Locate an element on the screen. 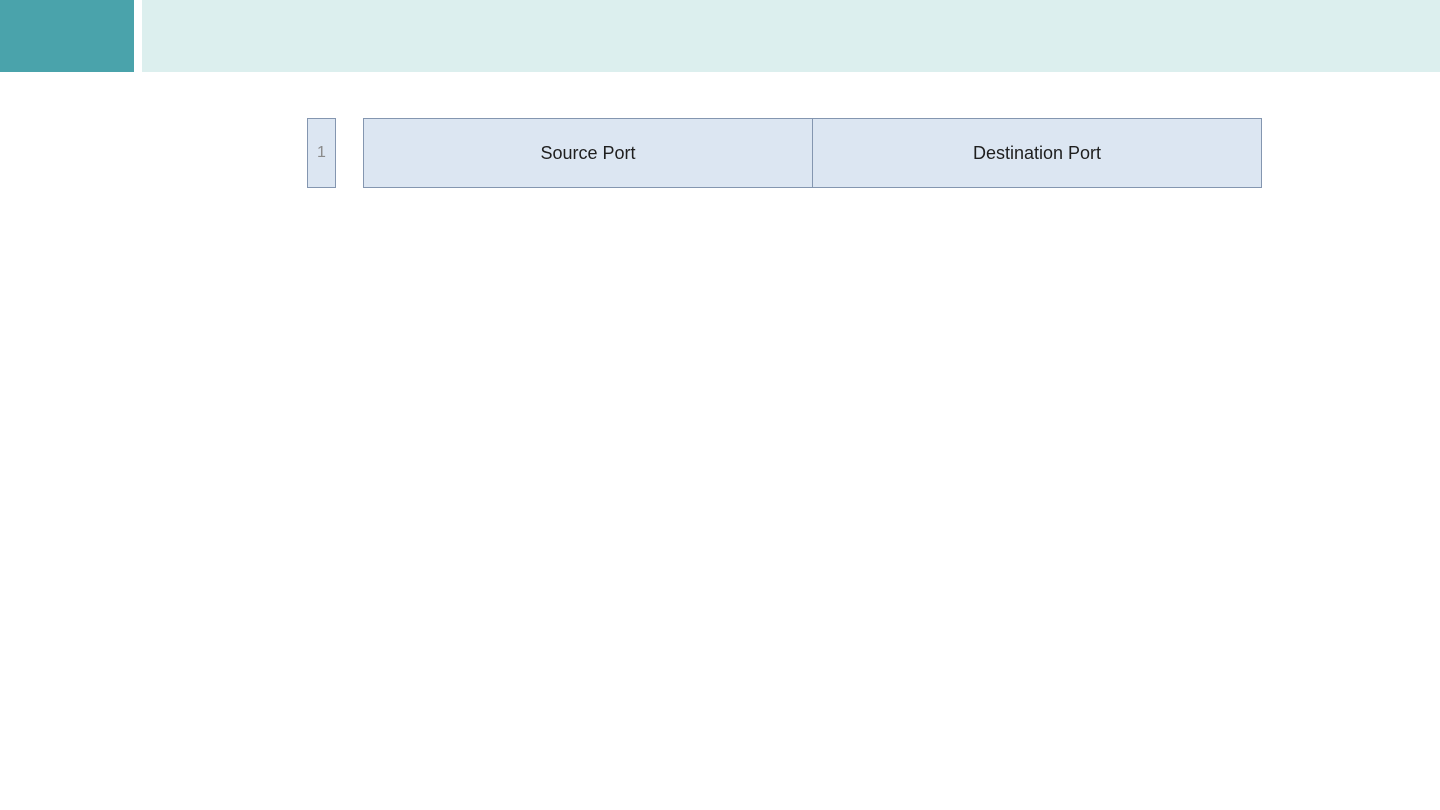 Image resolution: width=1440 pixels, height=810 pixels. source-port-label: Source Port is located at coordinates (588, 152).